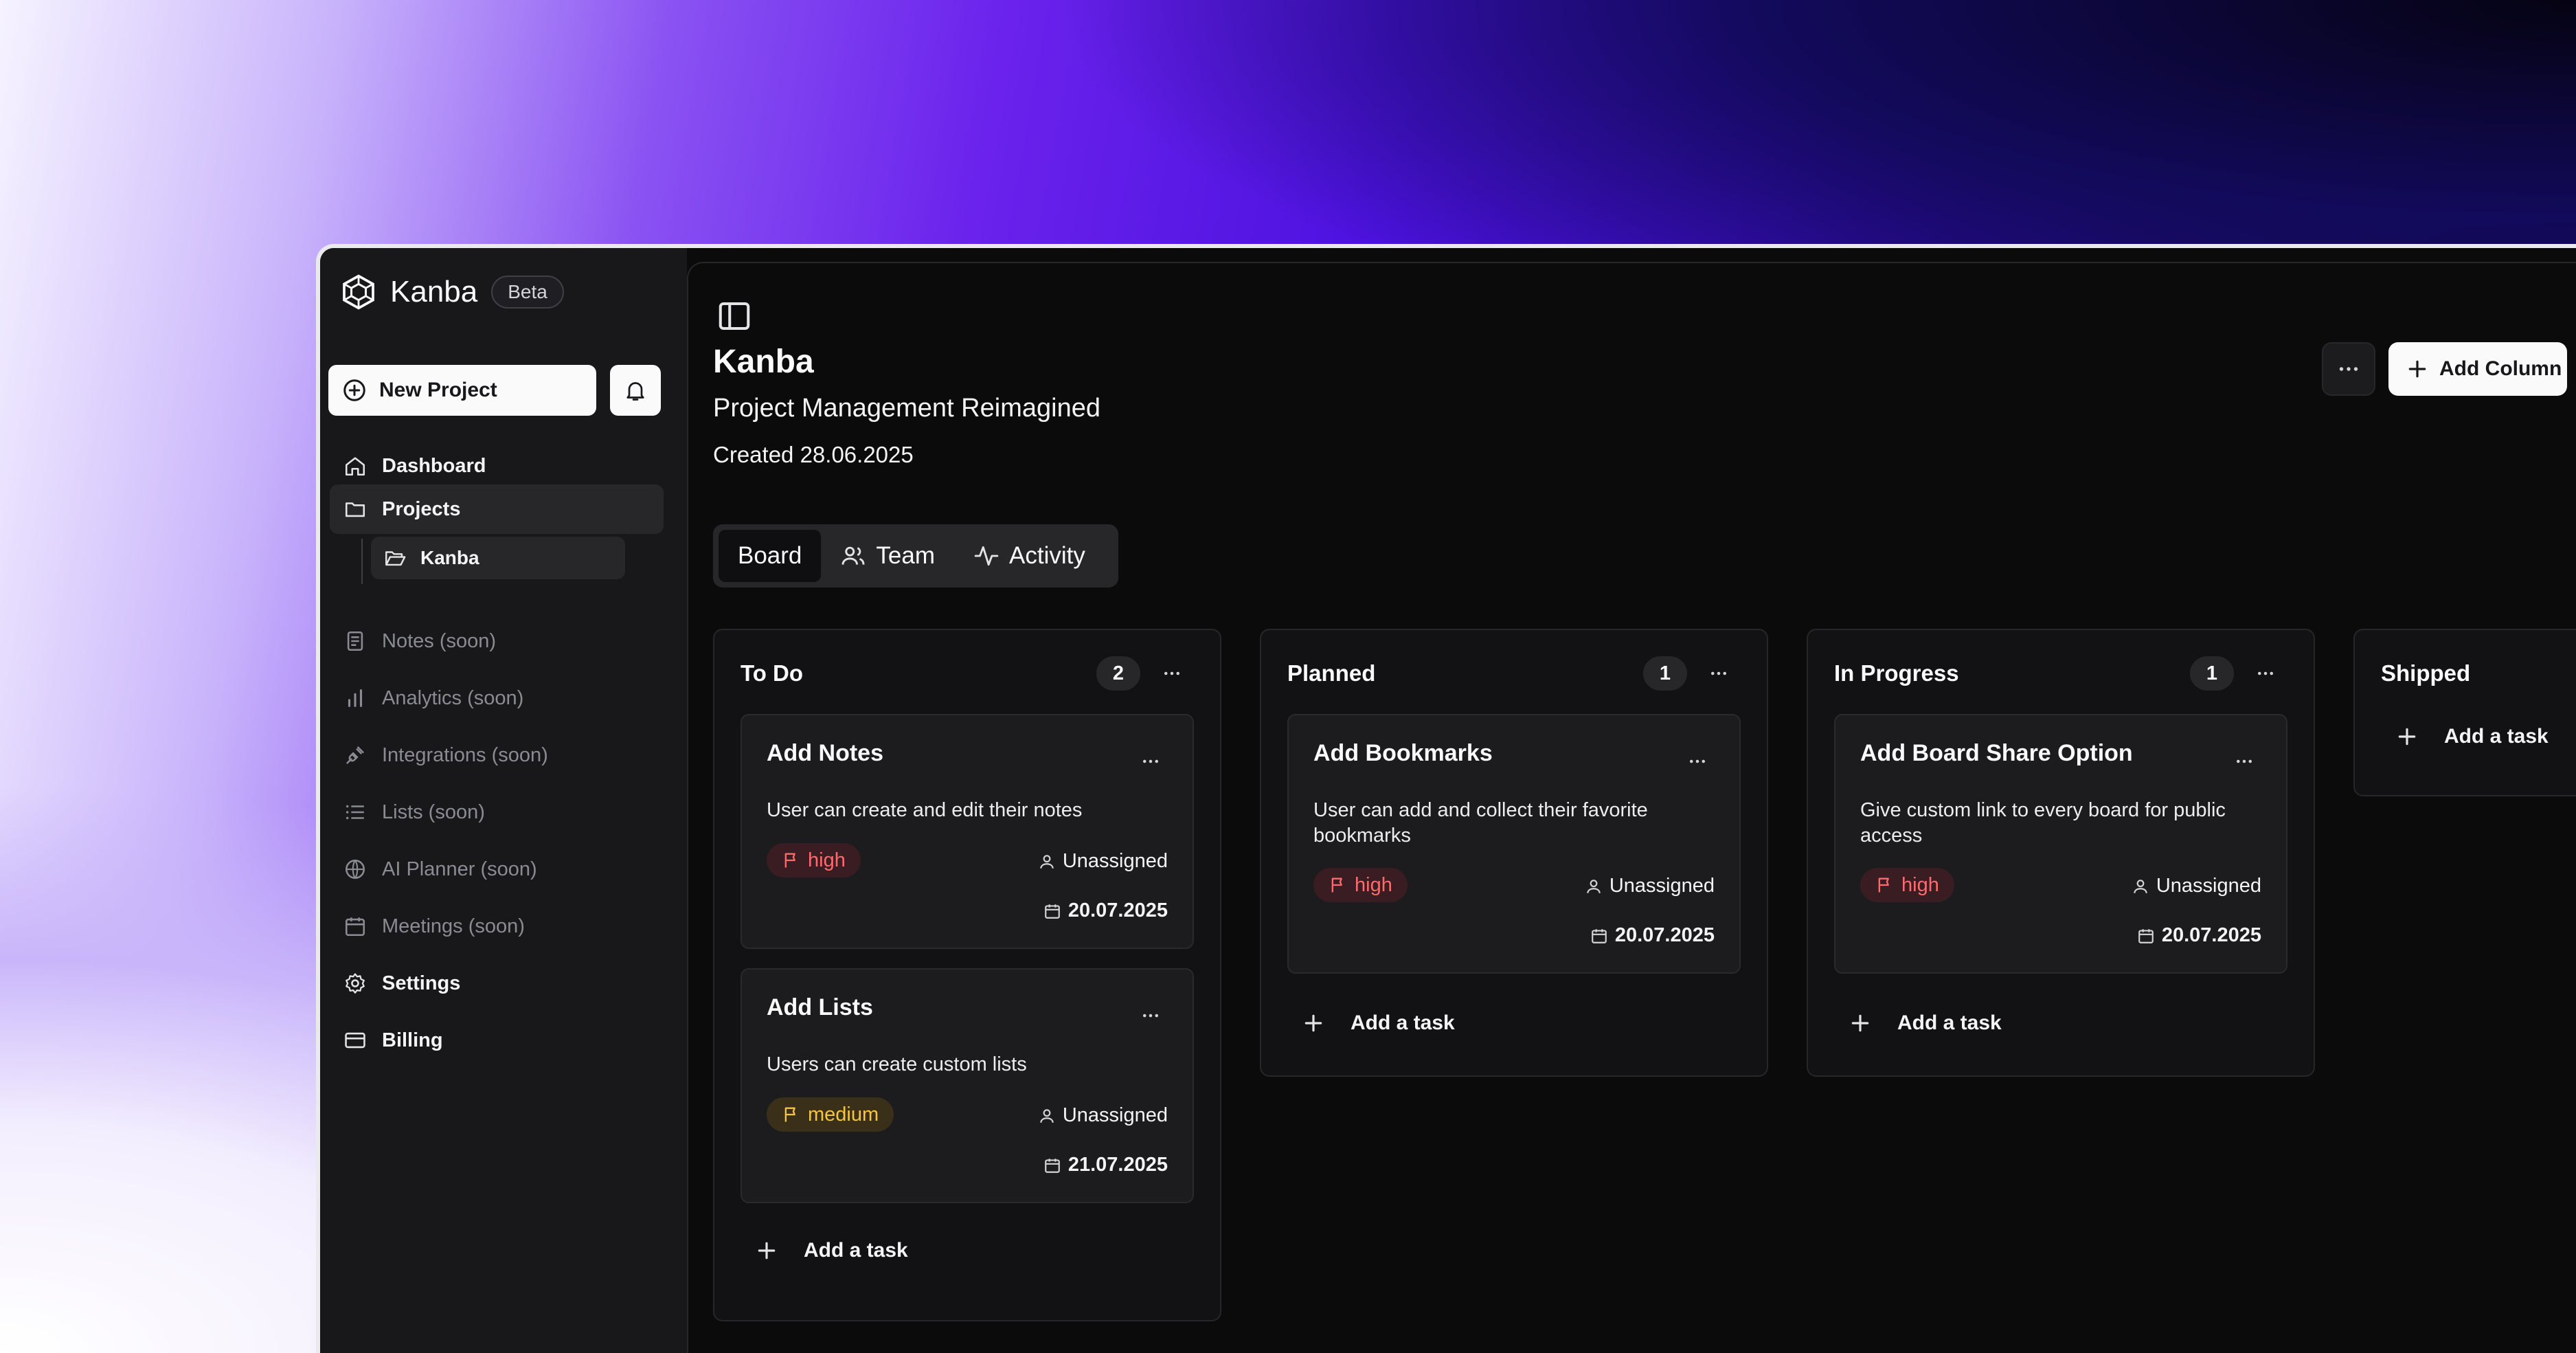 This screenshot has width=2576, height=1353. I want to click on tab-activity: Activity, so click(1029, 556).